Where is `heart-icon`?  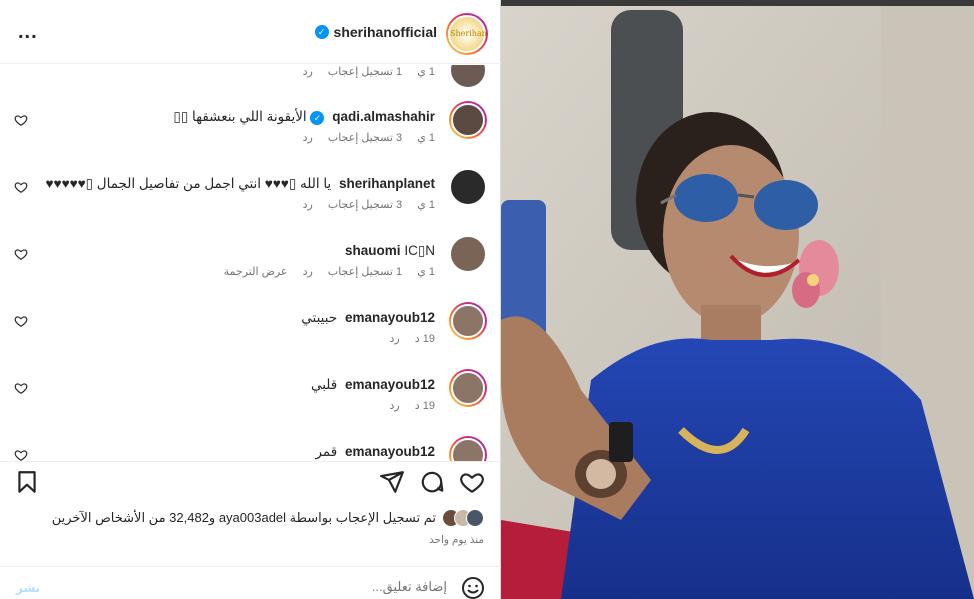
heart-icon is located at coordinates (472, 482).